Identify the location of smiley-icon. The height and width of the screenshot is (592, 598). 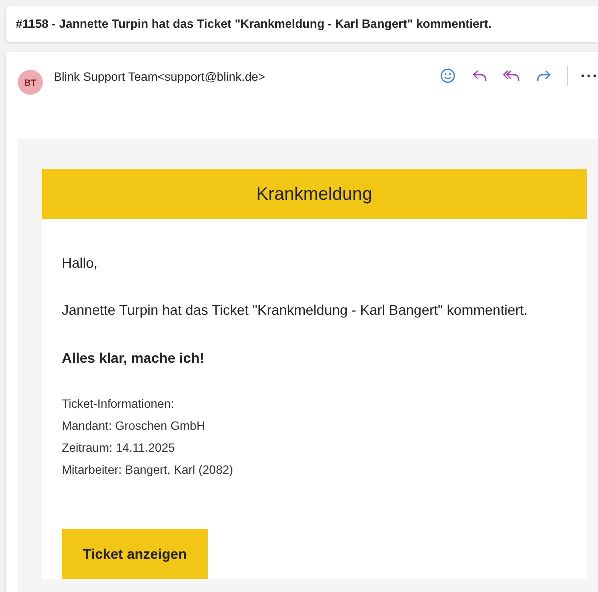
(448, 75).